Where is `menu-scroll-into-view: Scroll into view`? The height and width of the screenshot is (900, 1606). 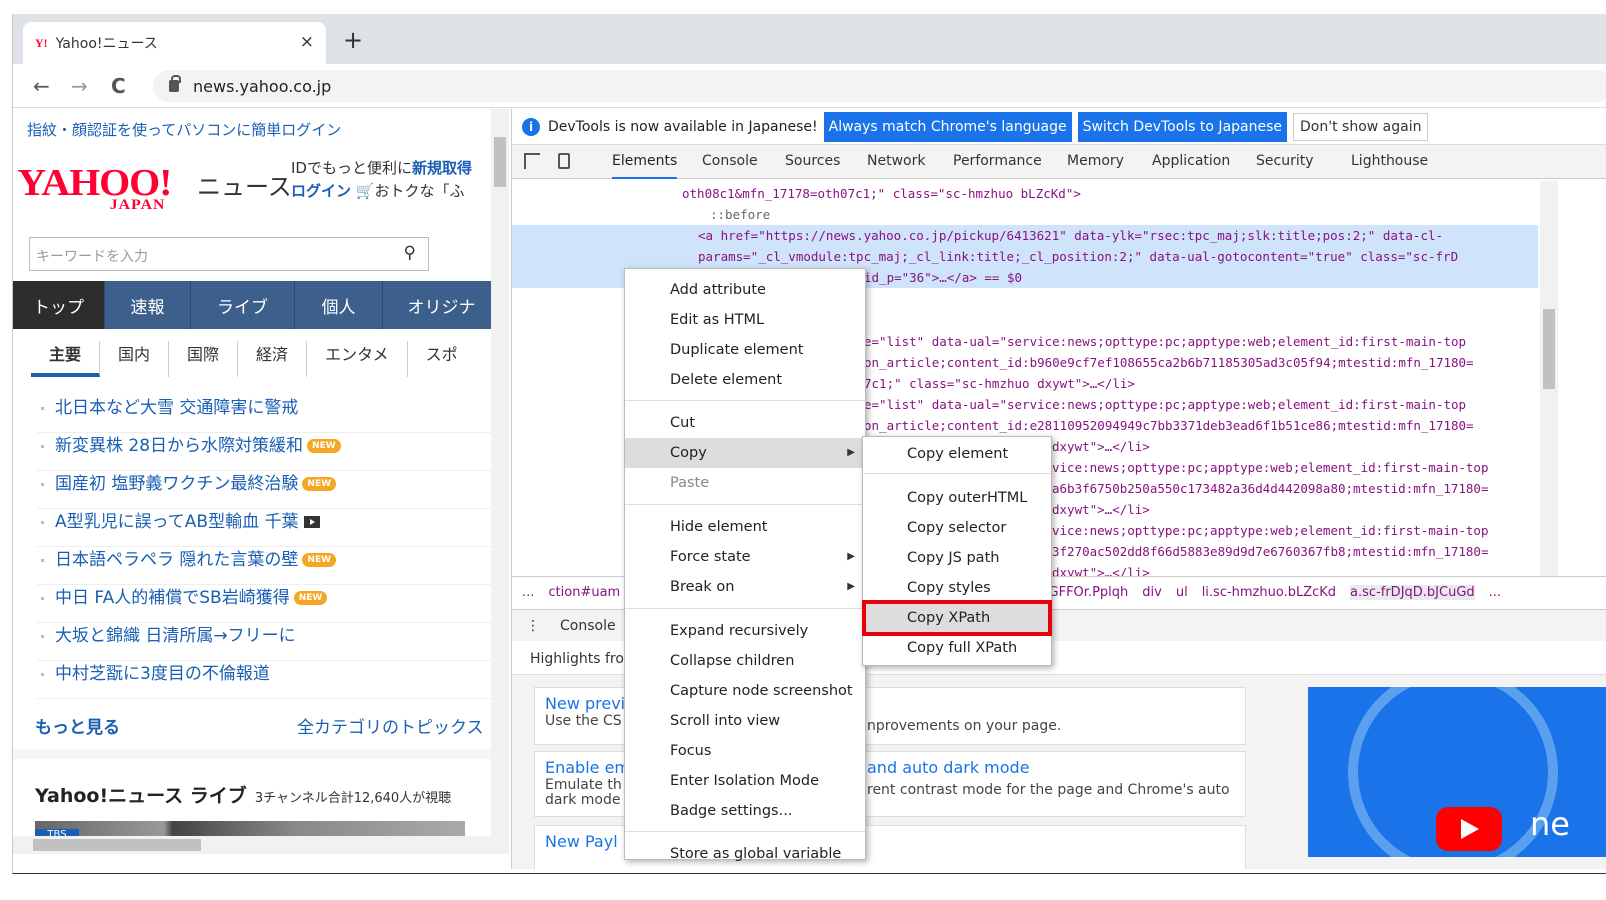
menu-scroll-into-view: Scroll into view is located at coordinates (745, 721).